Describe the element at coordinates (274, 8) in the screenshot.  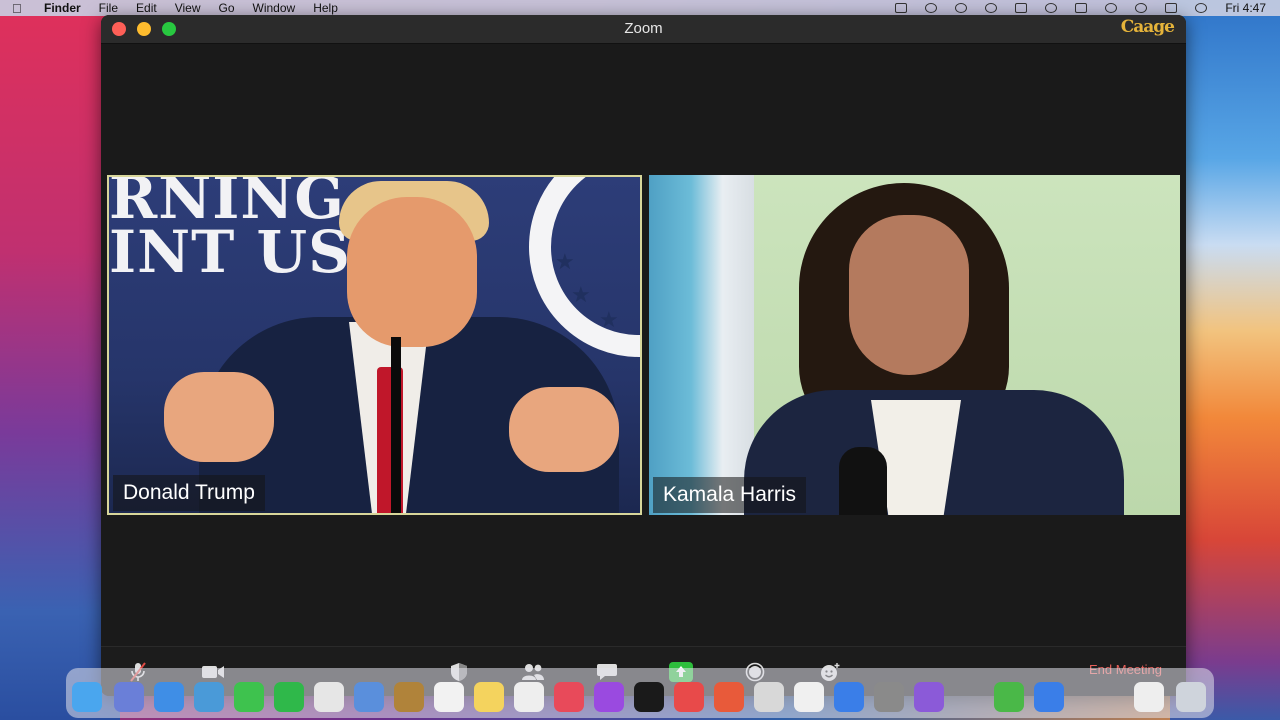
I see `menu-window: Window` at that location.